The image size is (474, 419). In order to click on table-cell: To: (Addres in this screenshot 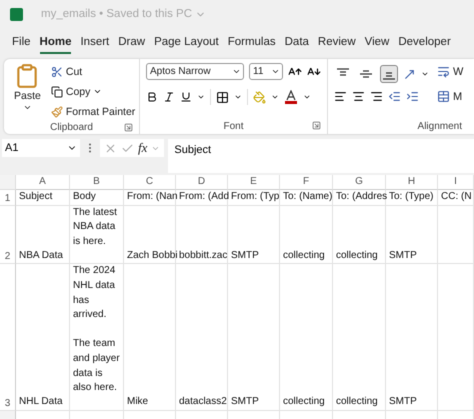, I will do `click(359, 198)`.